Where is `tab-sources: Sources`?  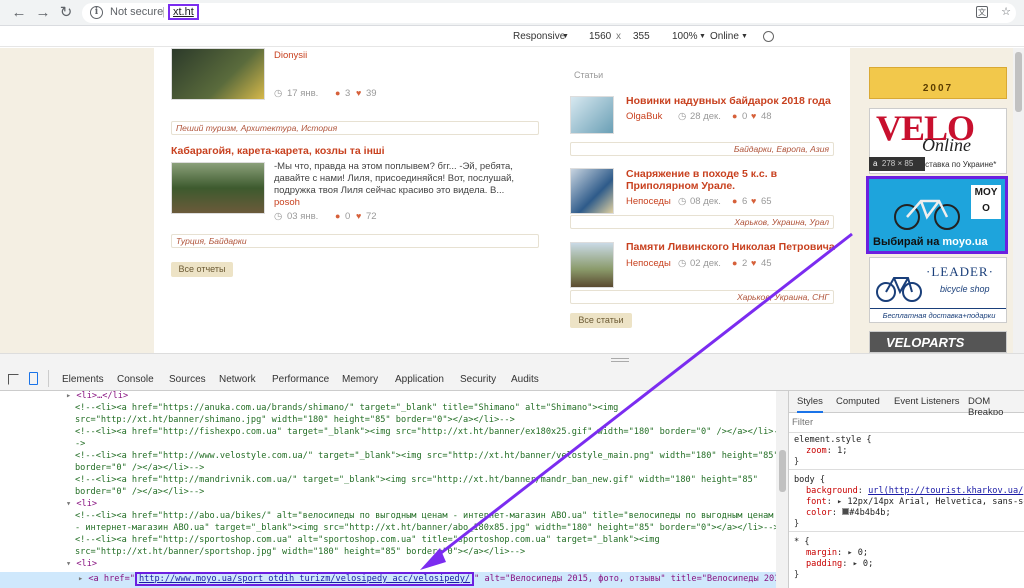
tab-sources: Sources is located at coordinates (187, 379).